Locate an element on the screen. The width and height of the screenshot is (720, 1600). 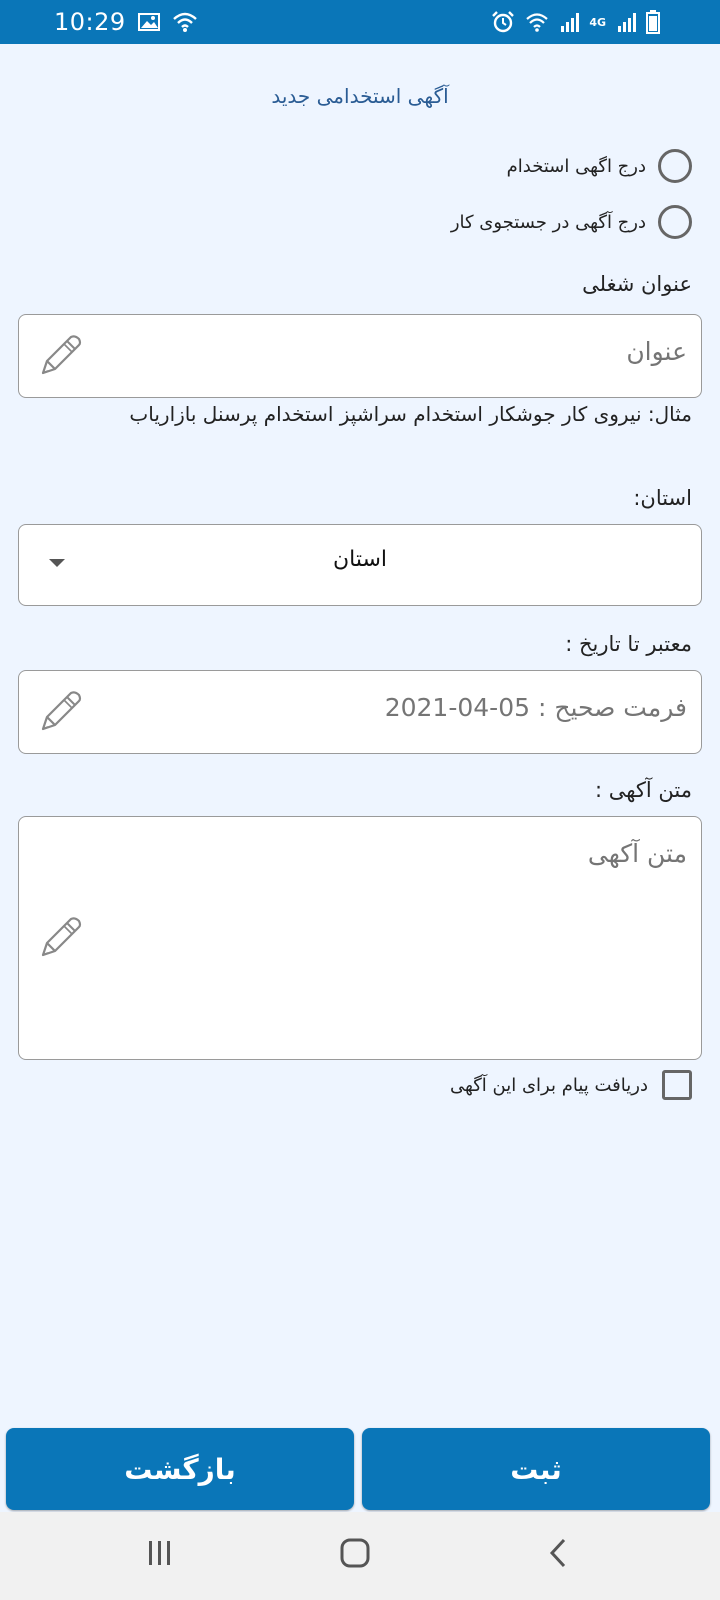
job-title-label: عنوان شغلی is located at coordinates (637, 284).